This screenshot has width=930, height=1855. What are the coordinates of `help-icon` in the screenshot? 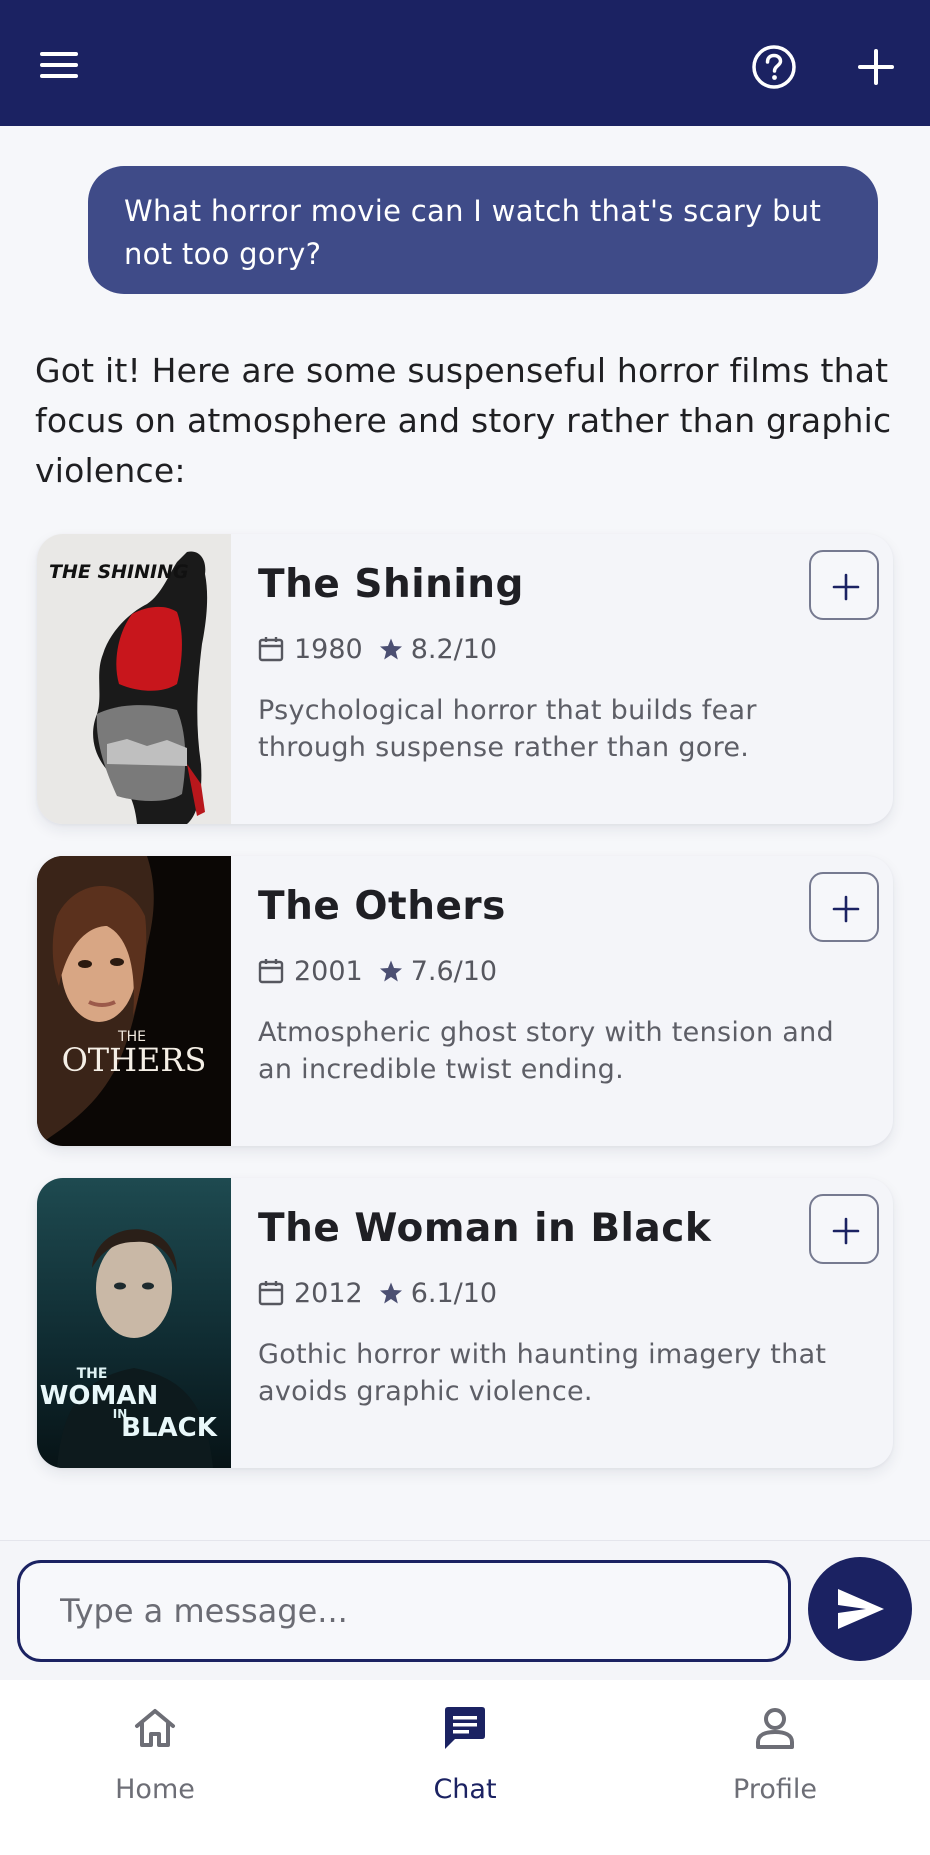 It's located at (774, 67).